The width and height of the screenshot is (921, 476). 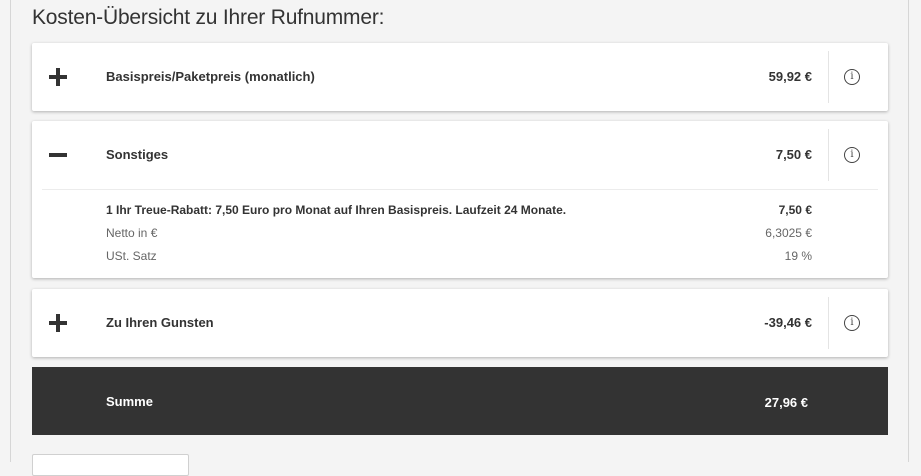 I want to click on cost-row-amount: 59,92 €, so click(x=790, y=76).